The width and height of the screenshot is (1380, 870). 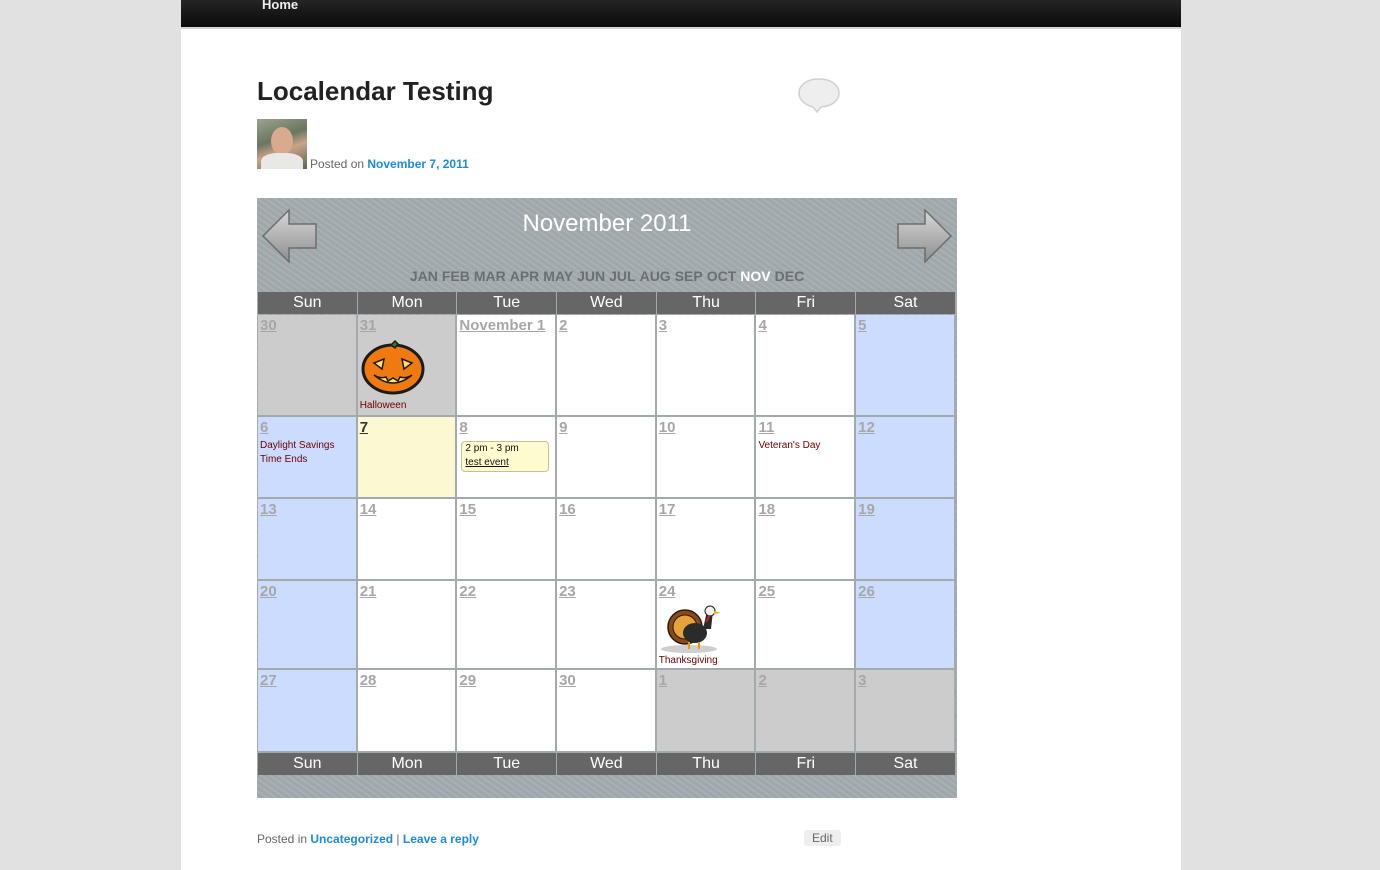 I want to click on day-number-link: 10, so click(x=667, y=427).